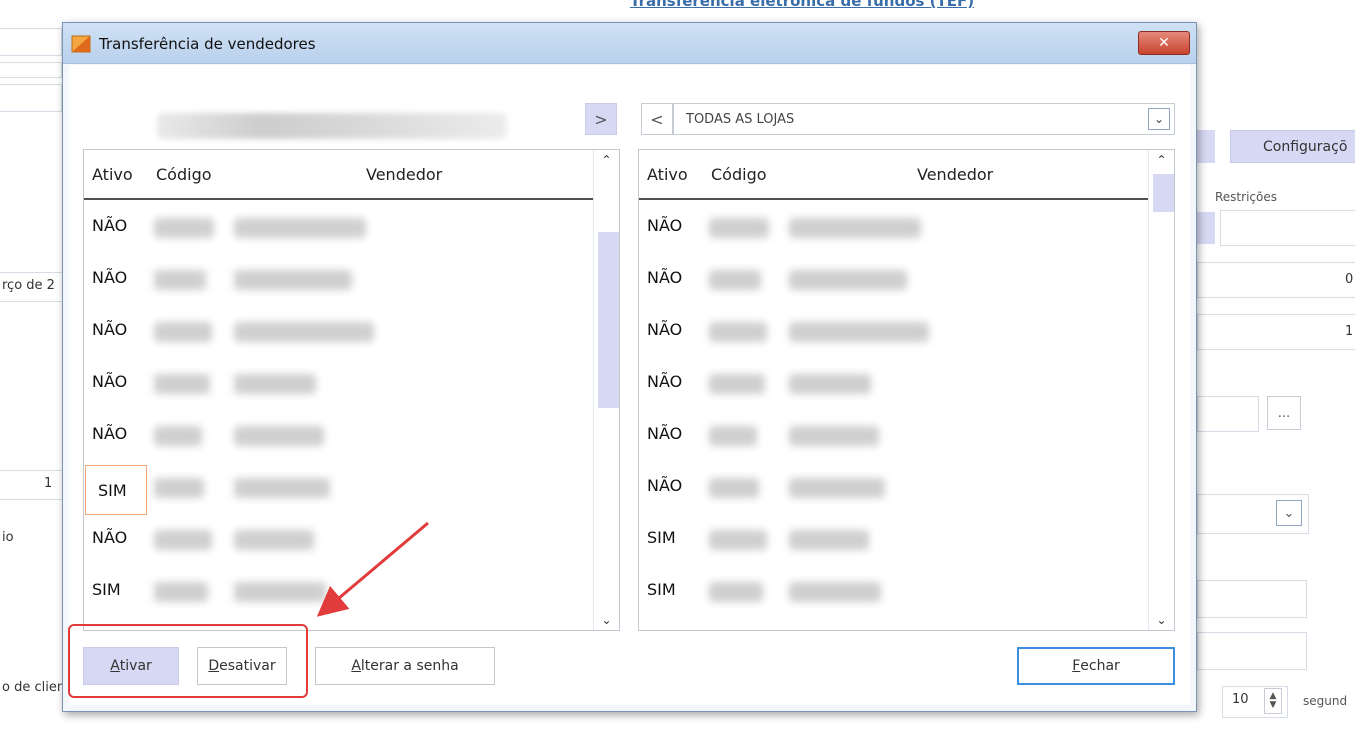 This screenshot has height=732, width=1355. Describe the element at coordinates (28, 285) in the screenshot. I see `bg-date-label: rço de 2` at that location.